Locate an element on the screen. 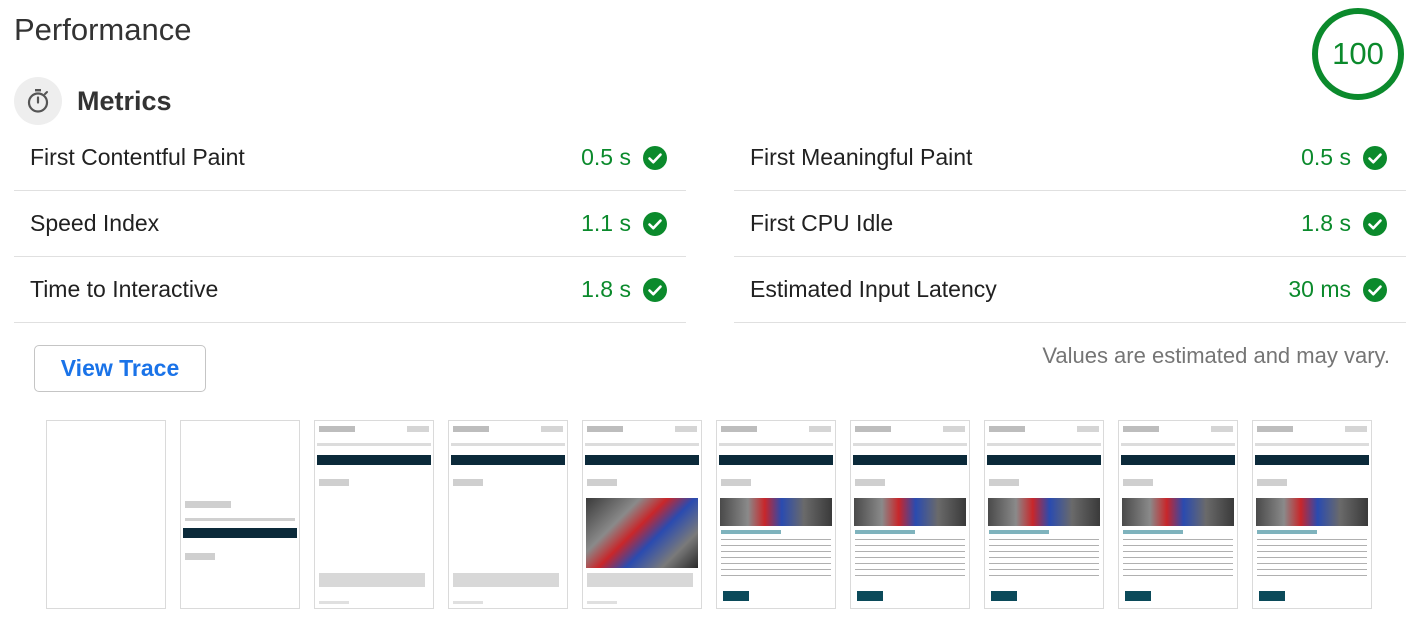 The height and width of the screenshot is (628, 1414). metrics-header: Metrics is located at coordinates (93, 101).